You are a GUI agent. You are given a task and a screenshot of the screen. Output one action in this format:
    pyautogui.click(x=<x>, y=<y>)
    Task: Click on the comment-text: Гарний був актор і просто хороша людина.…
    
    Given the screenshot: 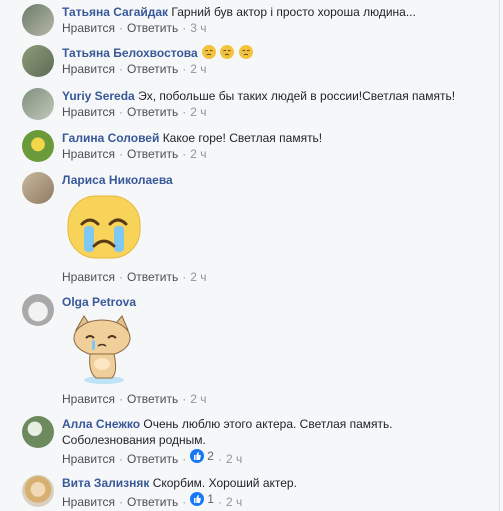 What is the action you would take?
    pyautogui.click(x=293, y=12)
    